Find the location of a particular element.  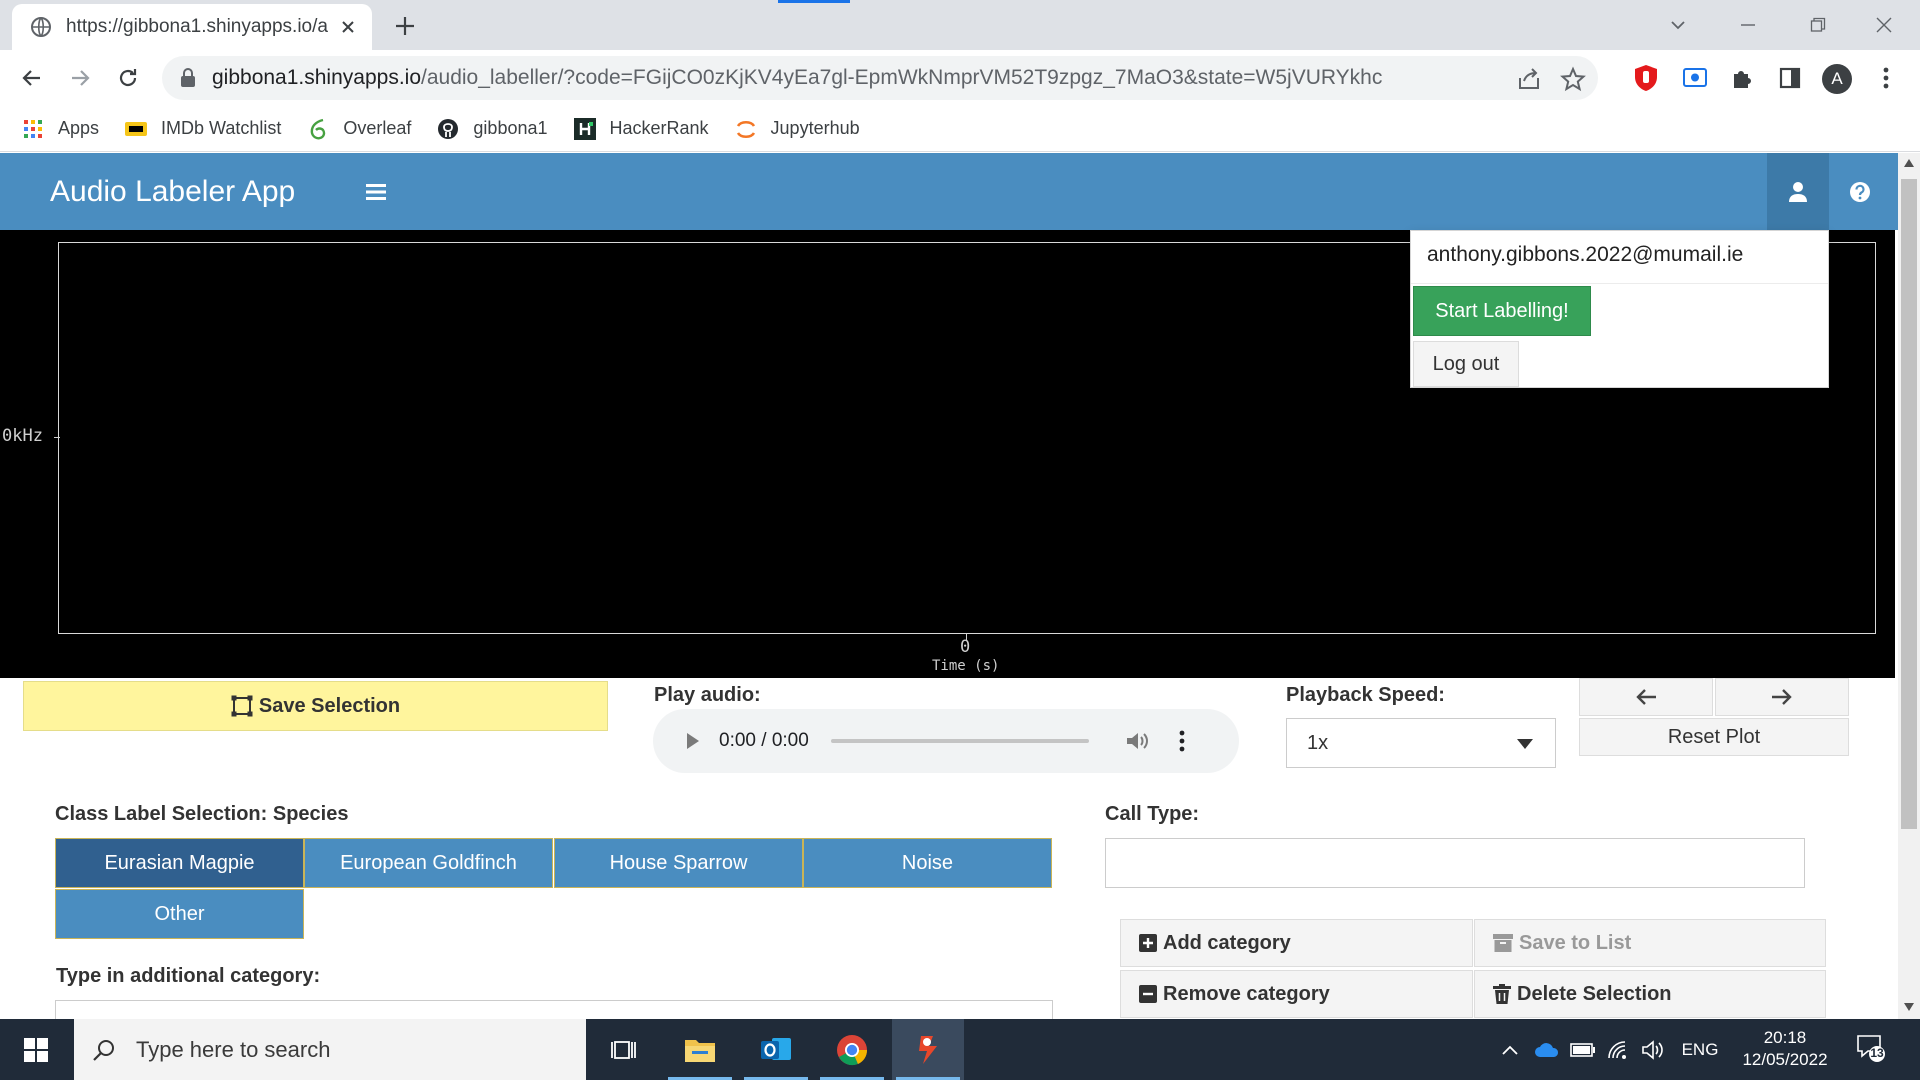

profile-avatar: A is located at coordinates (1837, 79).